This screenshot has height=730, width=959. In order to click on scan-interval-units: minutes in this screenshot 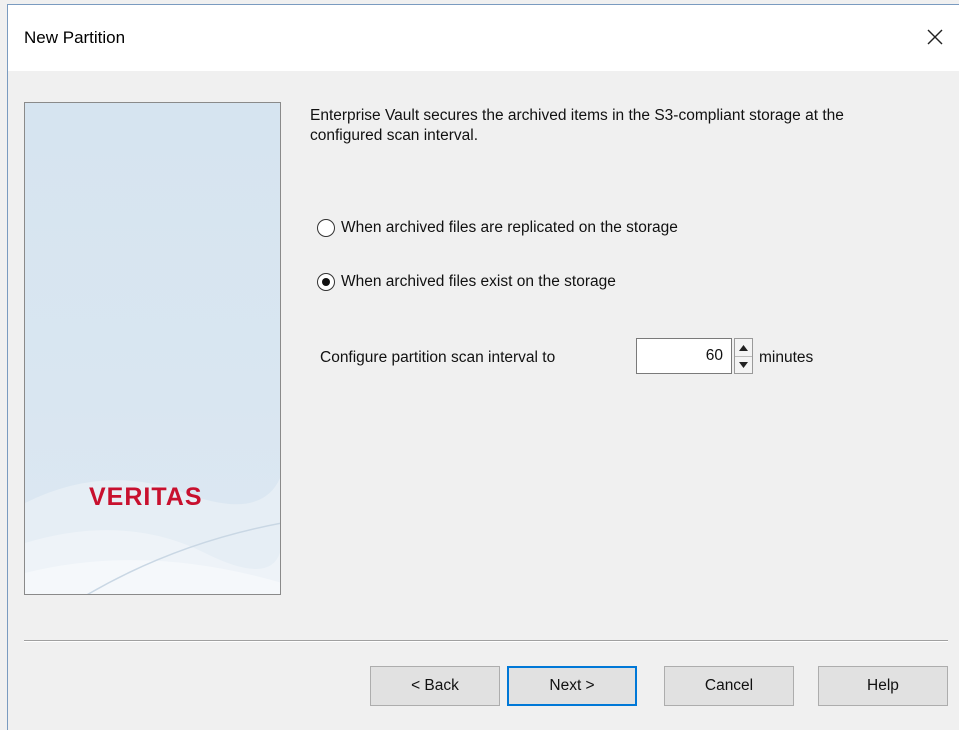, I will do `click(786, 357)`.